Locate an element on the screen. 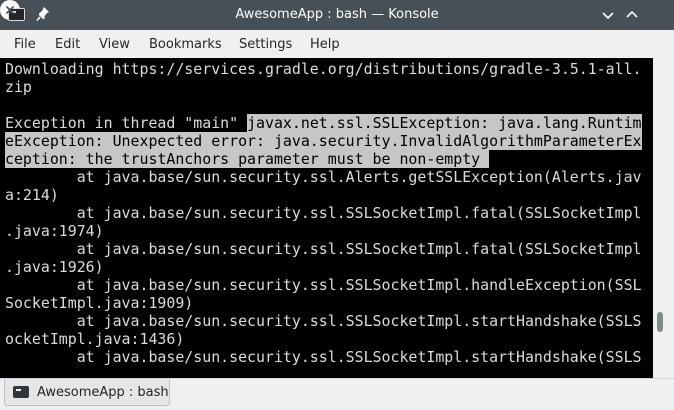 This screenshot has width=674, height=410. terminal-text: ocketImpl.java:1436) is located at coordinates (95, 339).